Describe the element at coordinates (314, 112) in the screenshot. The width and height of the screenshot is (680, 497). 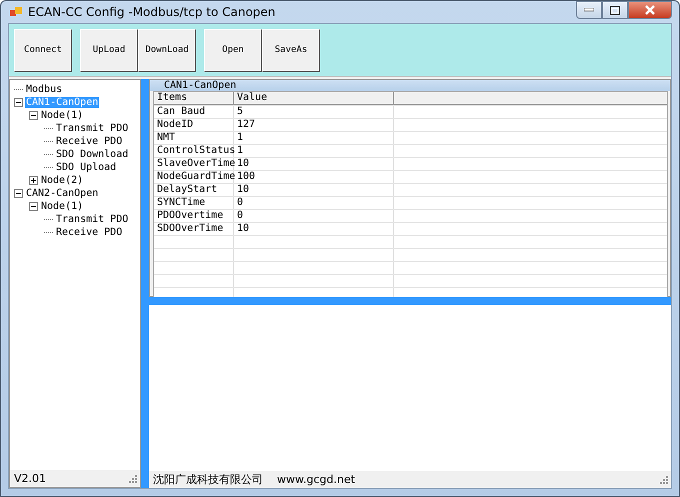
I see `table-cell: 5` at that location.